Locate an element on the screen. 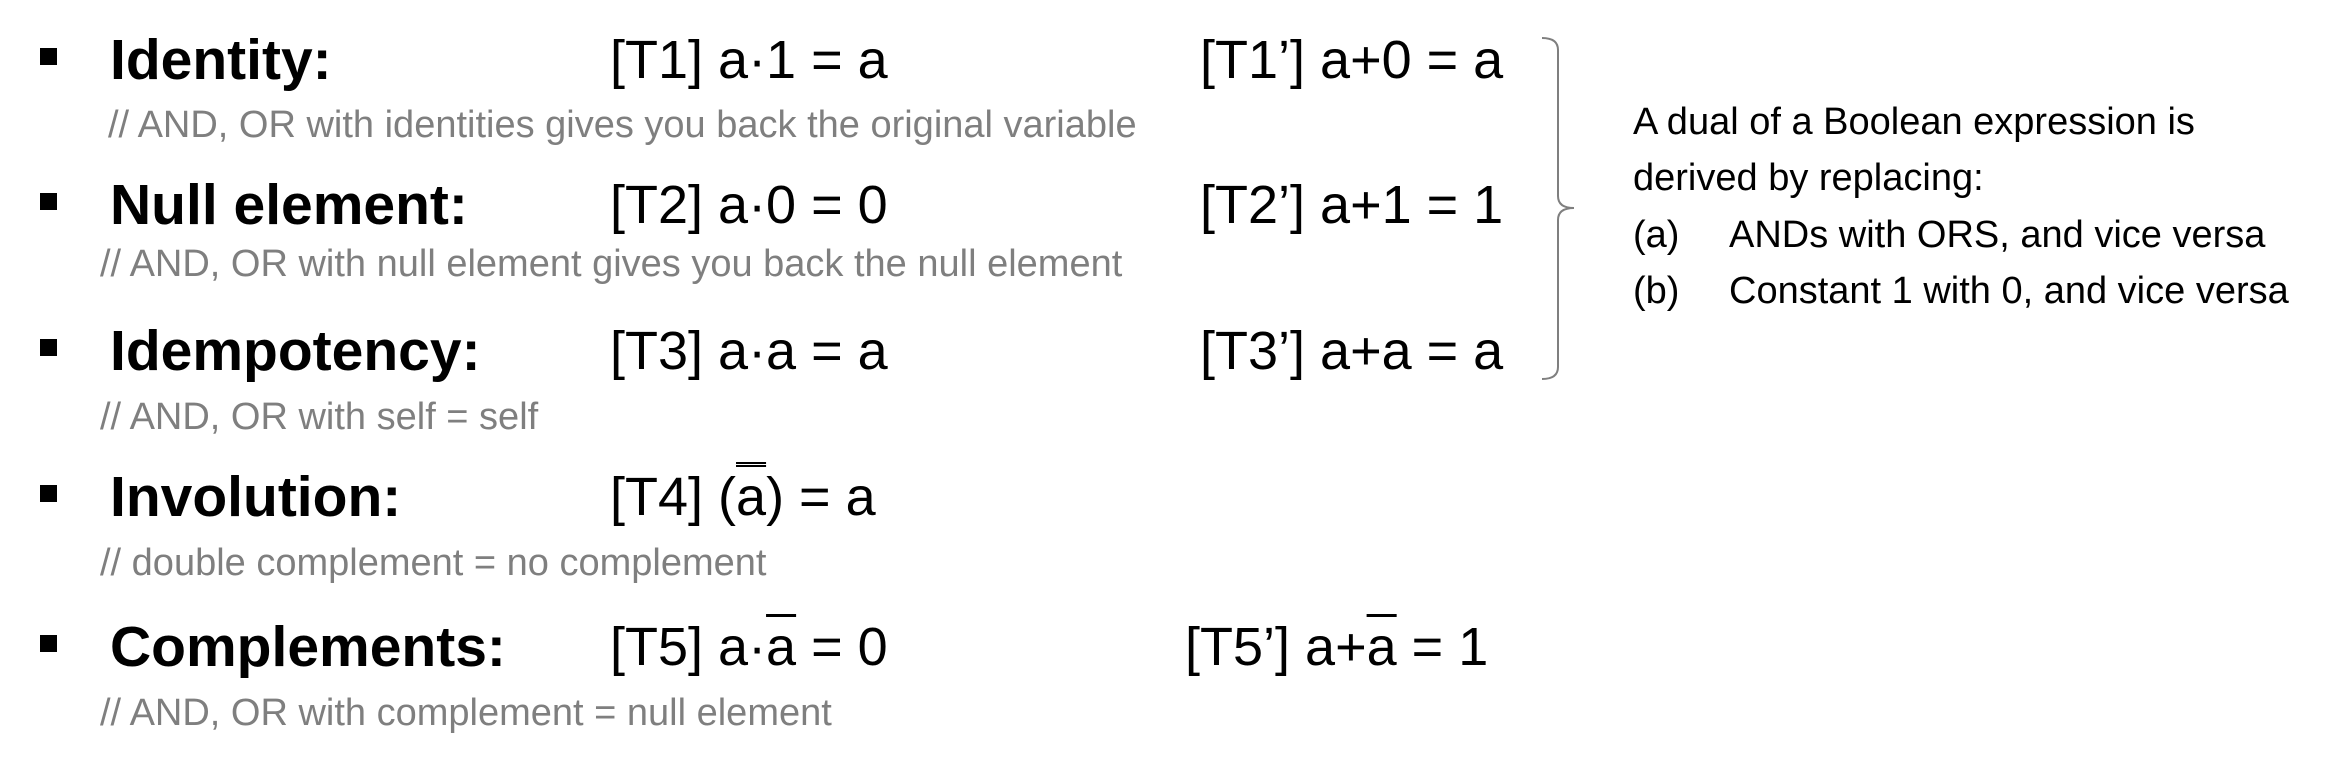  term-null-element: Null element: is located at coordinates (289, 205).